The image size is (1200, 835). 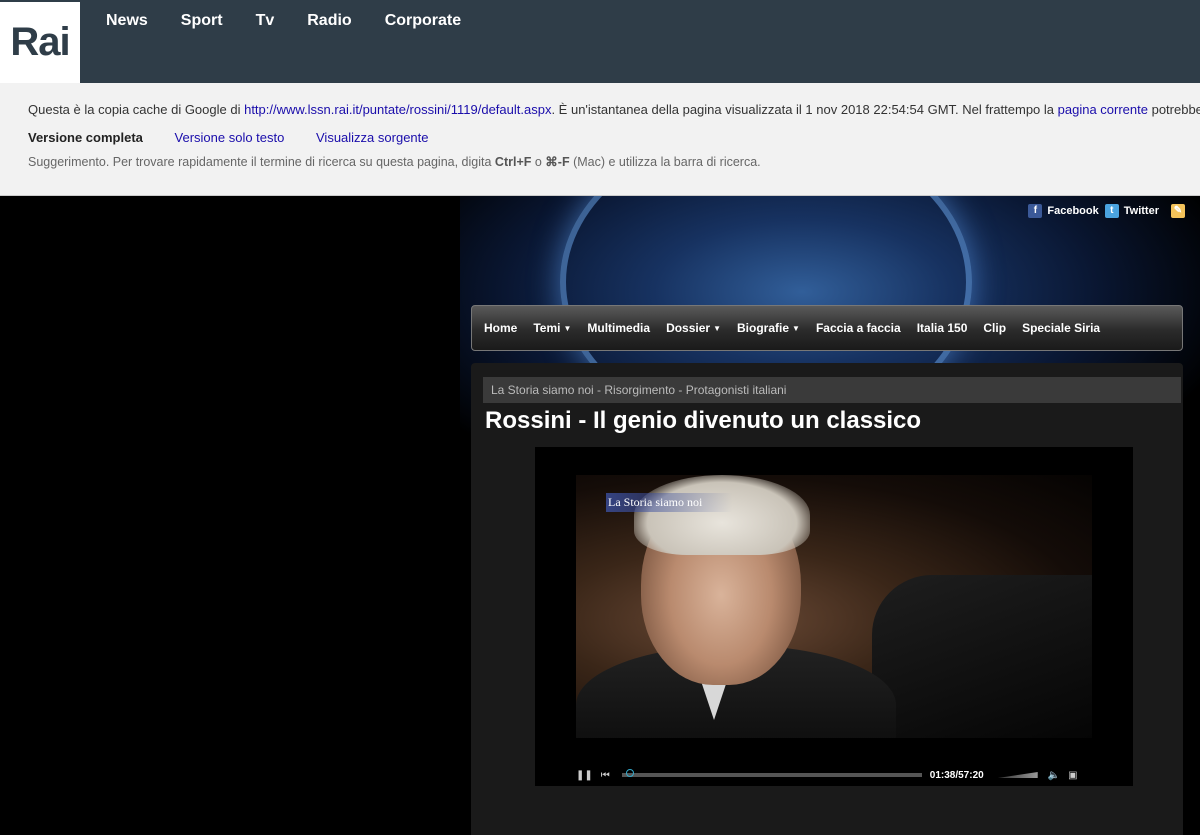 What do you see at coordinates (230, 137) in the screenshot?
I see `text-version-link: Versione solo testo` at bounding box center [230, 137].